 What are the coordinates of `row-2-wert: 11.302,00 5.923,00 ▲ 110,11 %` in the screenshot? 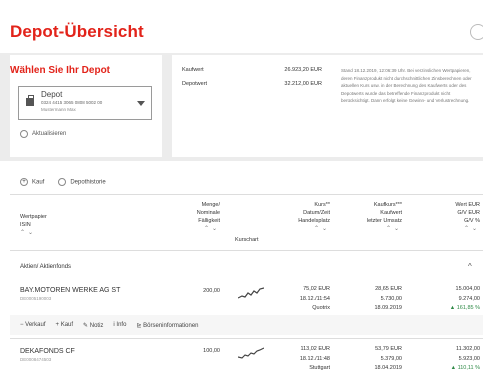 It's located at (450, 359).